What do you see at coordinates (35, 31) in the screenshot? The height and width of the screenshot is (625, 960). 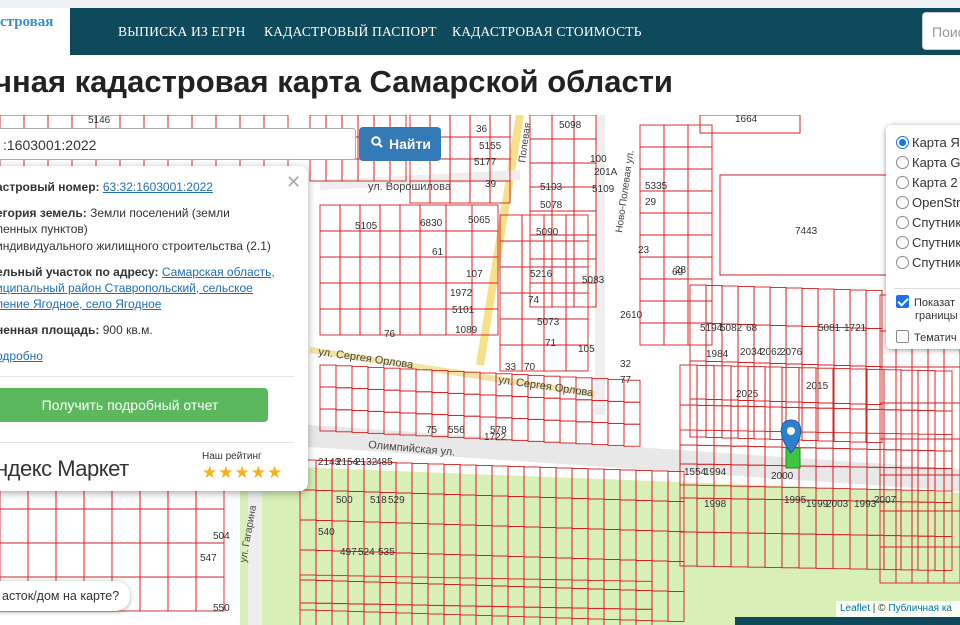 I see `site-logo: стровая` at bounding box center [35, 31].